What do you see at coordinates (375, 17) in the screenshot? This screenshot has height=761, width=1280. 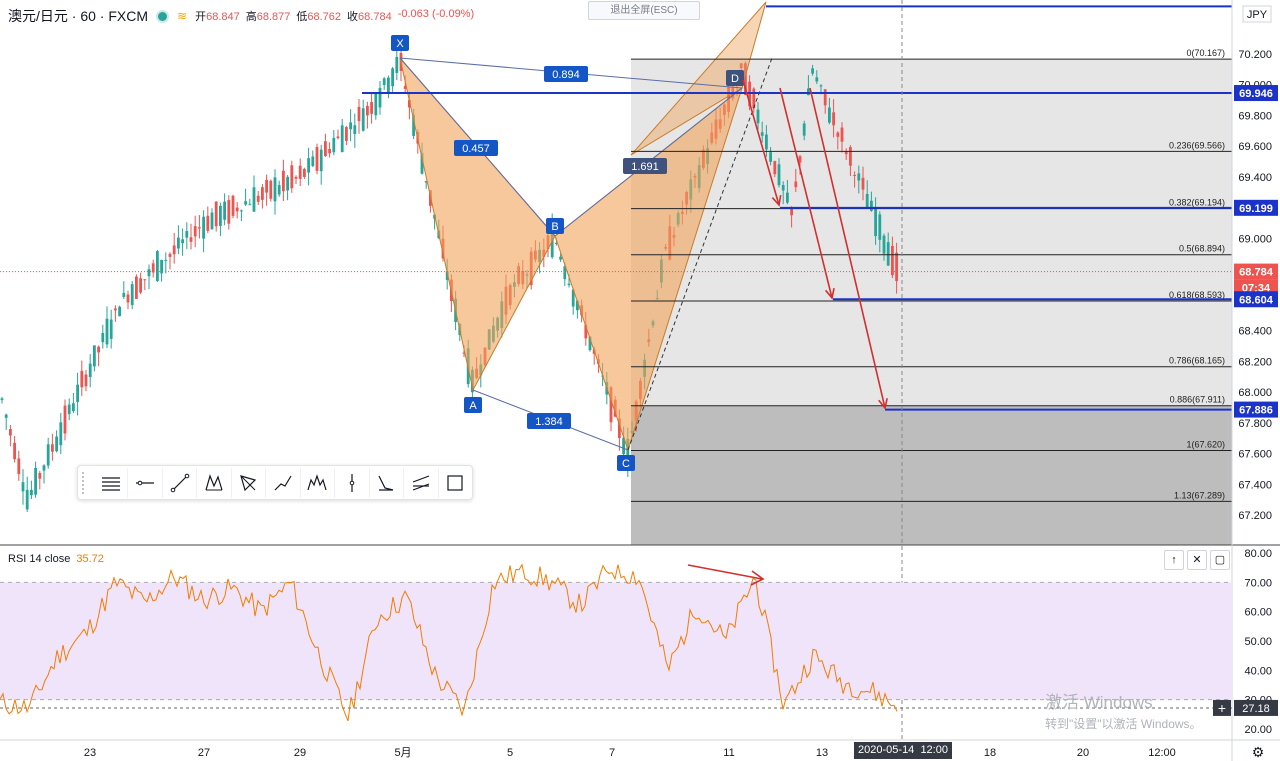 I see `close-value: 68.784` at bounding box center [375, 17].